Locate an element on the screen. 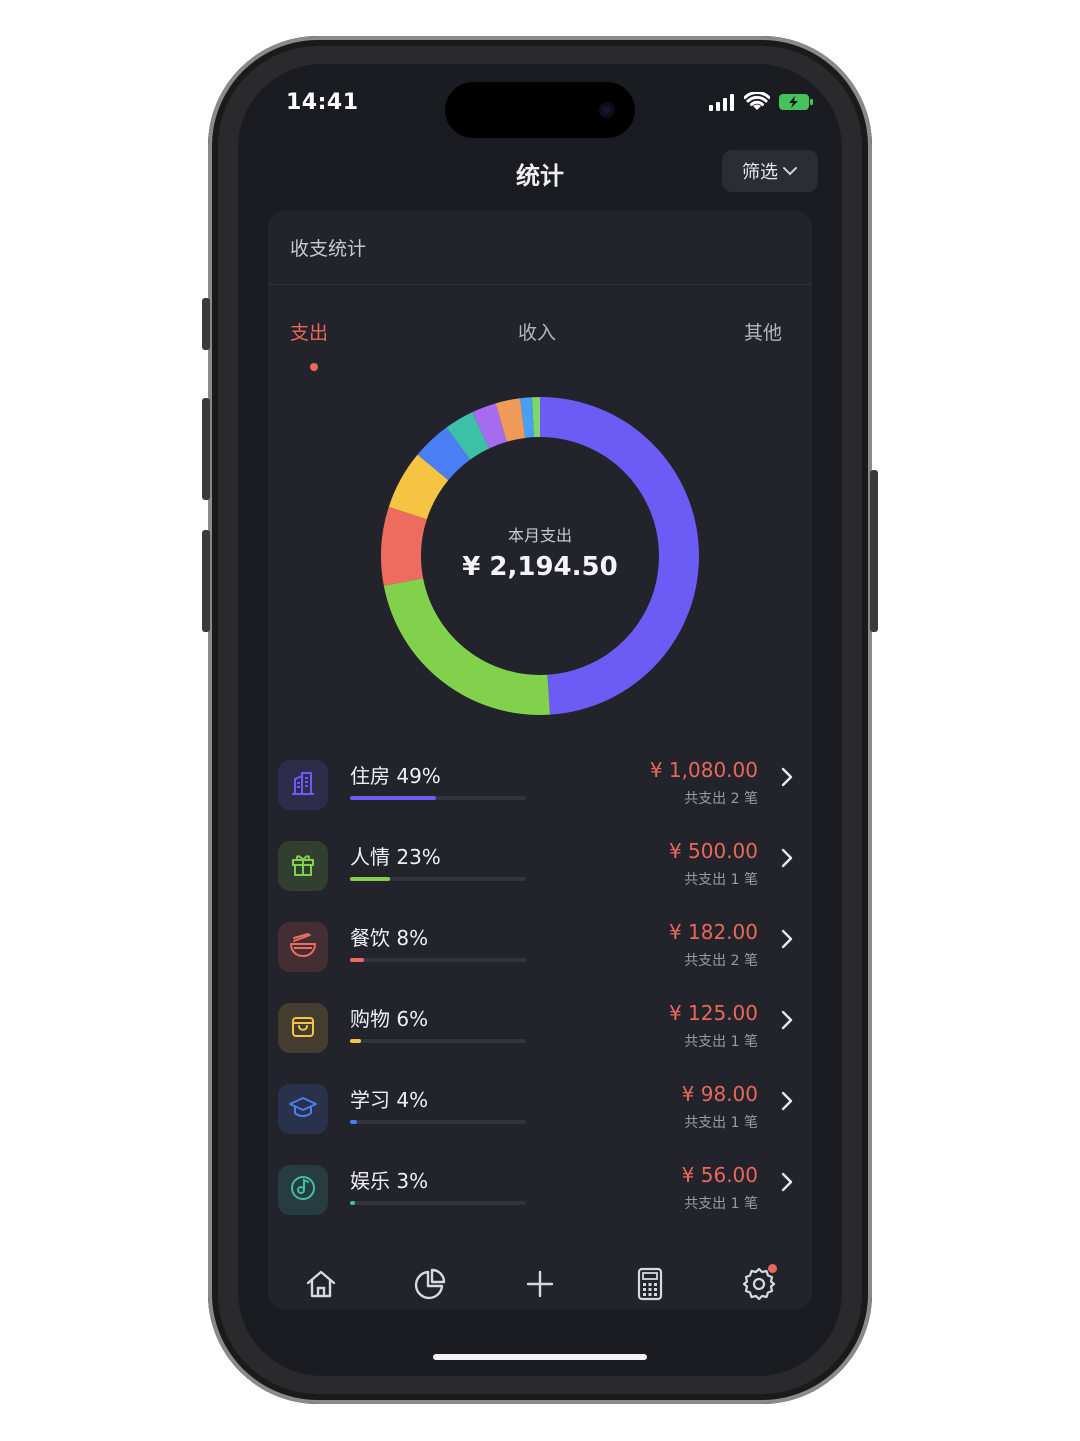 The height and width of the screenshot is (1441, 1080). category-amount: ¥ 98.00 is located at coordinates (719, 1094).